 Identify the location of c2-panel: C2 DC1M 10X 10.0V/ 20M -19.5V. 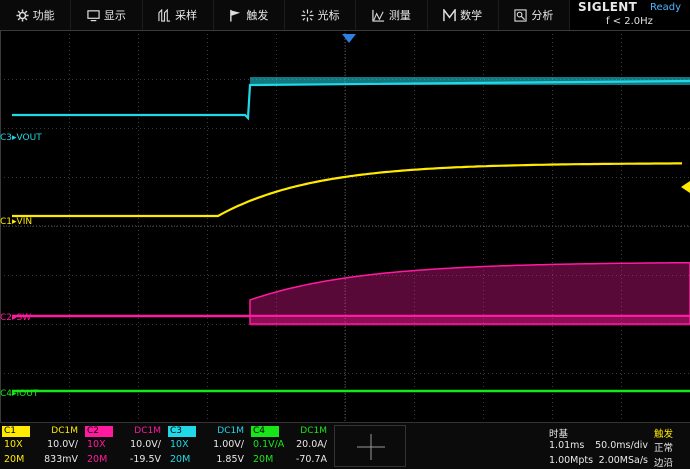
(123, 447).